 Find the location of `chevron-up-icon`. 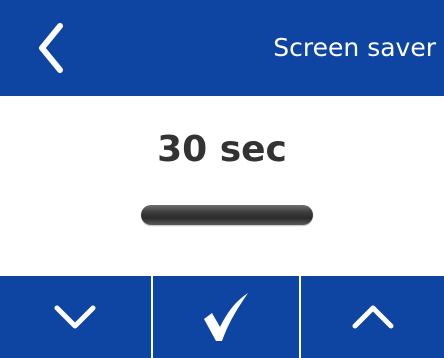

chevron-up-icon is located at coordinates (373, 317).